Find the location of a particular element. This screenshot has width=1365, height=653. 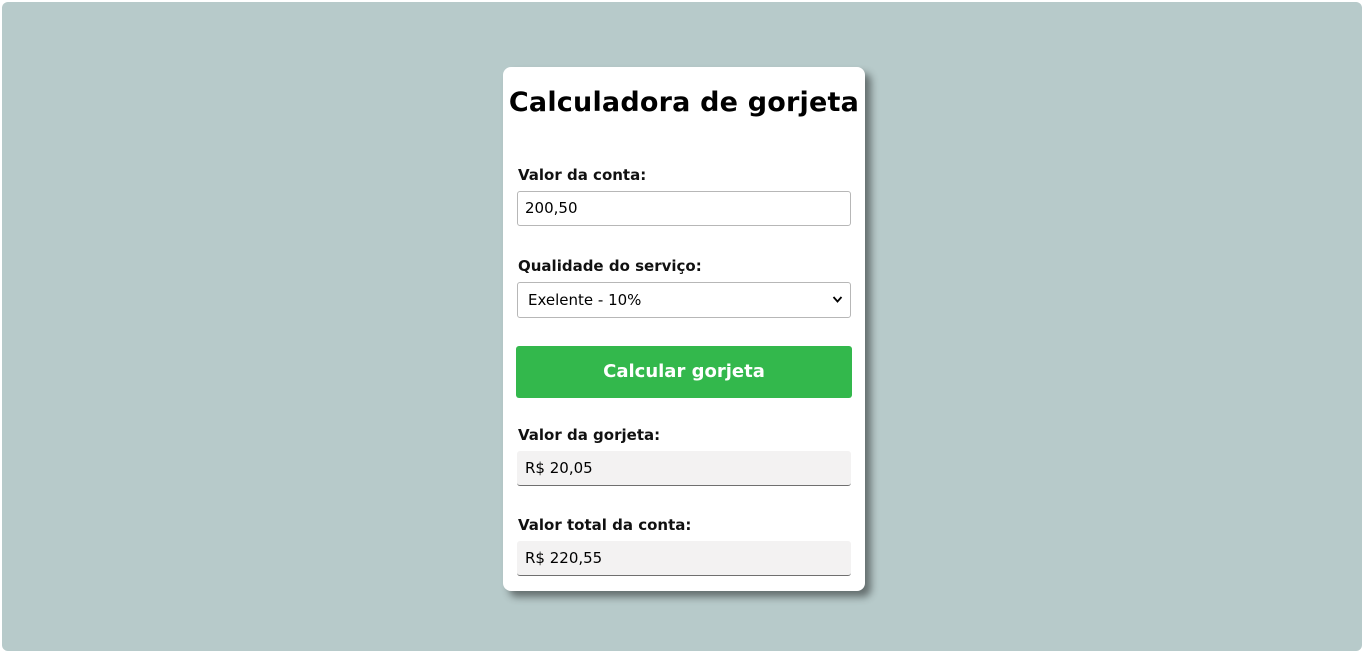

service-quality-value: Exelente - 10% is located at coordinates (585, 300).